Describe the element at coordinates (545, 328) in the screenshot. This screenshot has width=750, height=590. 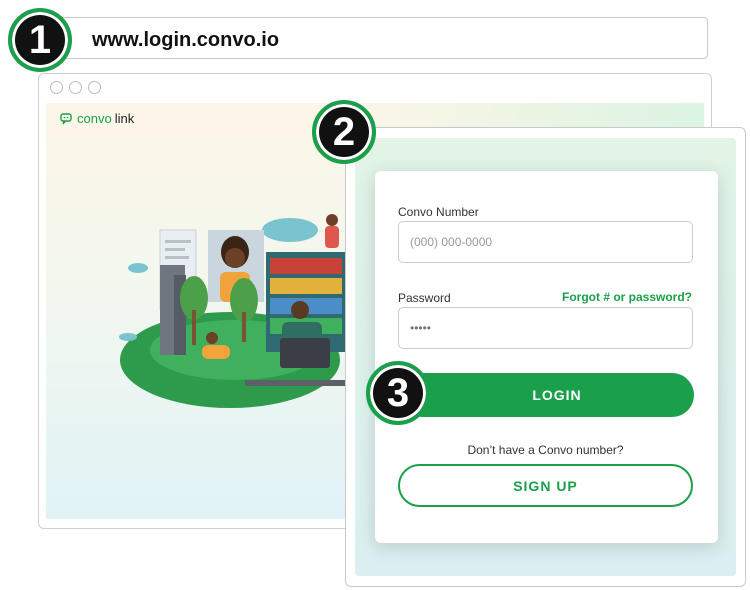
I see `password-input: •••••` at that location.